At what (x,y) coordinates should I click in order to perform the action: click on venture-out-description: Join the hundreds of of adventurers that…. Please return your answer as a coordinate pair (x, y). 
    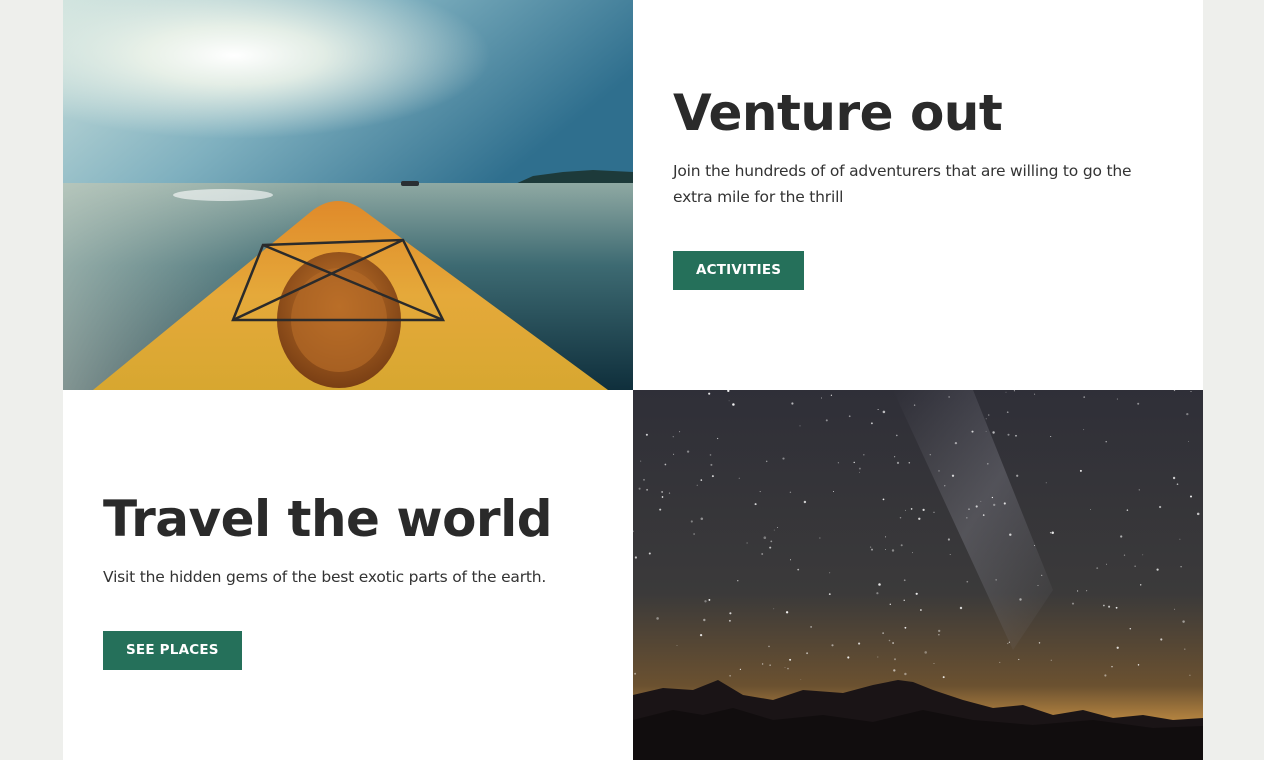
    Looking at the image, I should click on (902, 184).